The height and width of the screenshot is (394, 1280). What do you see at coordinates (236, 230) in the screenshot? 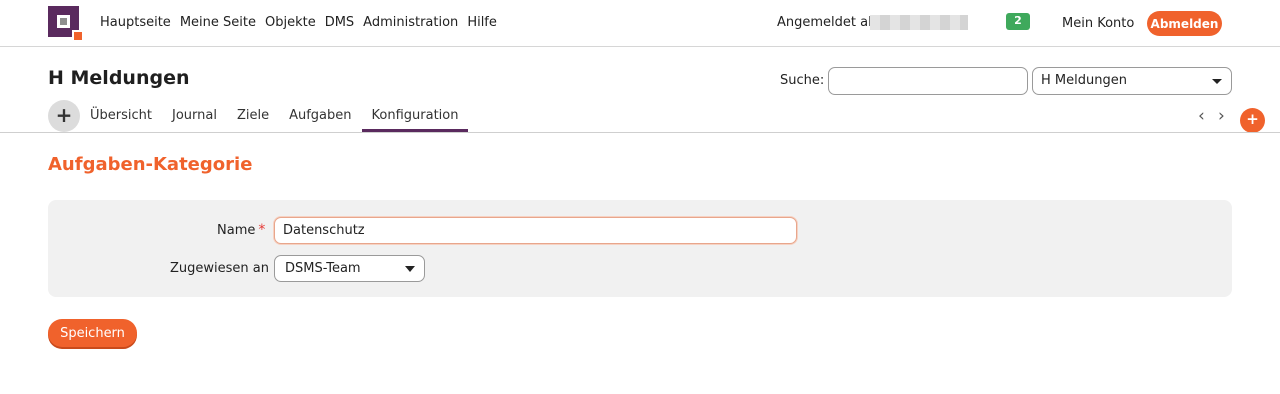
I see `name-label-text: Name` at bounding box center [236, 230].